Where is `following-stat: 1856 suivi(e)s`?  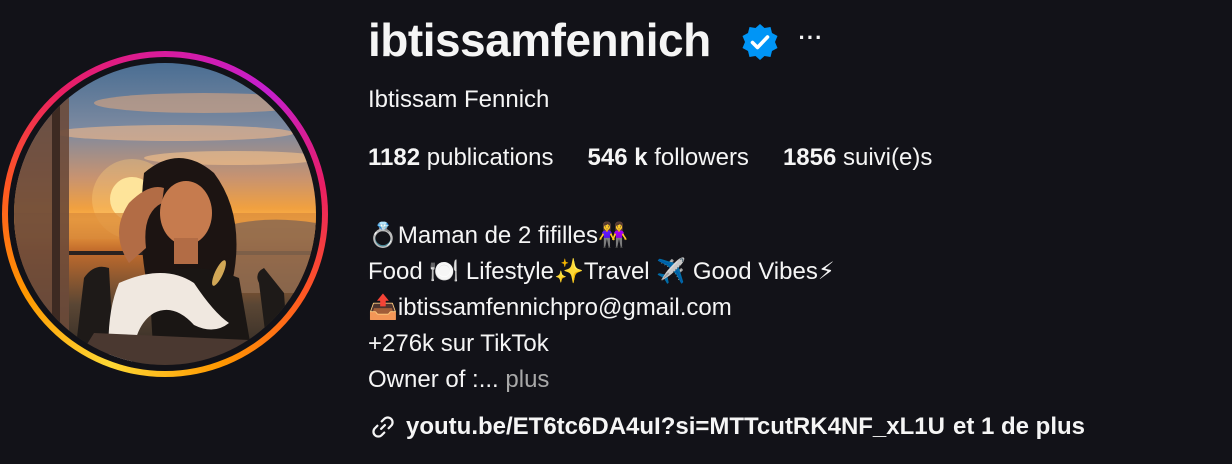 following-stat: 1856 suivi(e)s is located at coordinates (857, 158).